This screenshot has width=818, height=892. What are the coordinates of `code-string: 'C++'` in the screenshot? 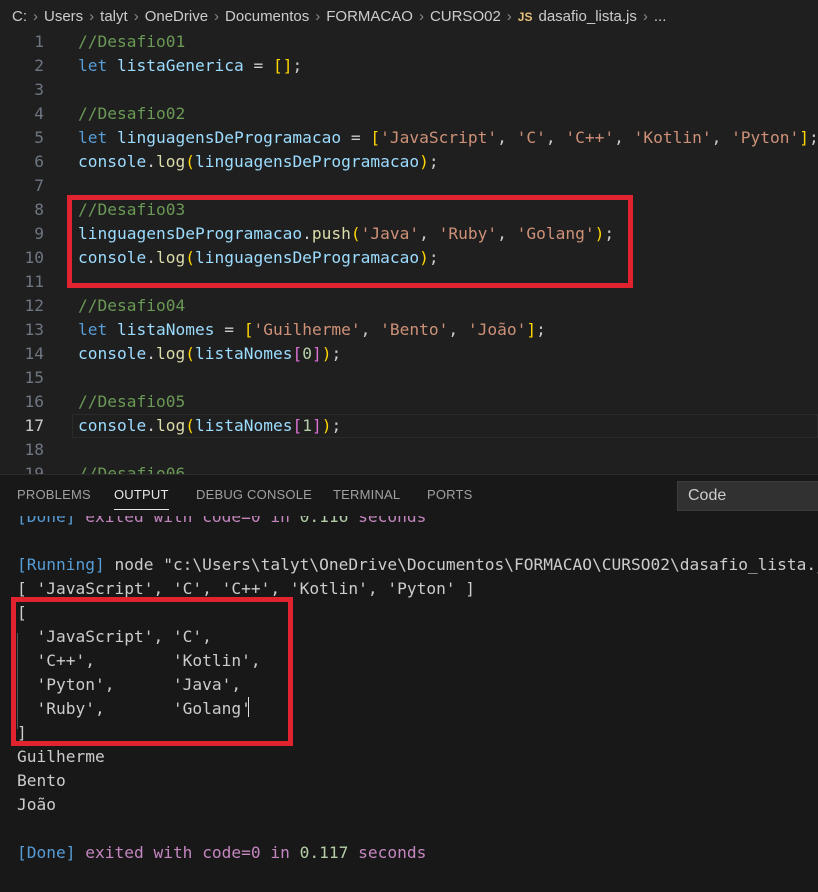 It's located at (590, 137).